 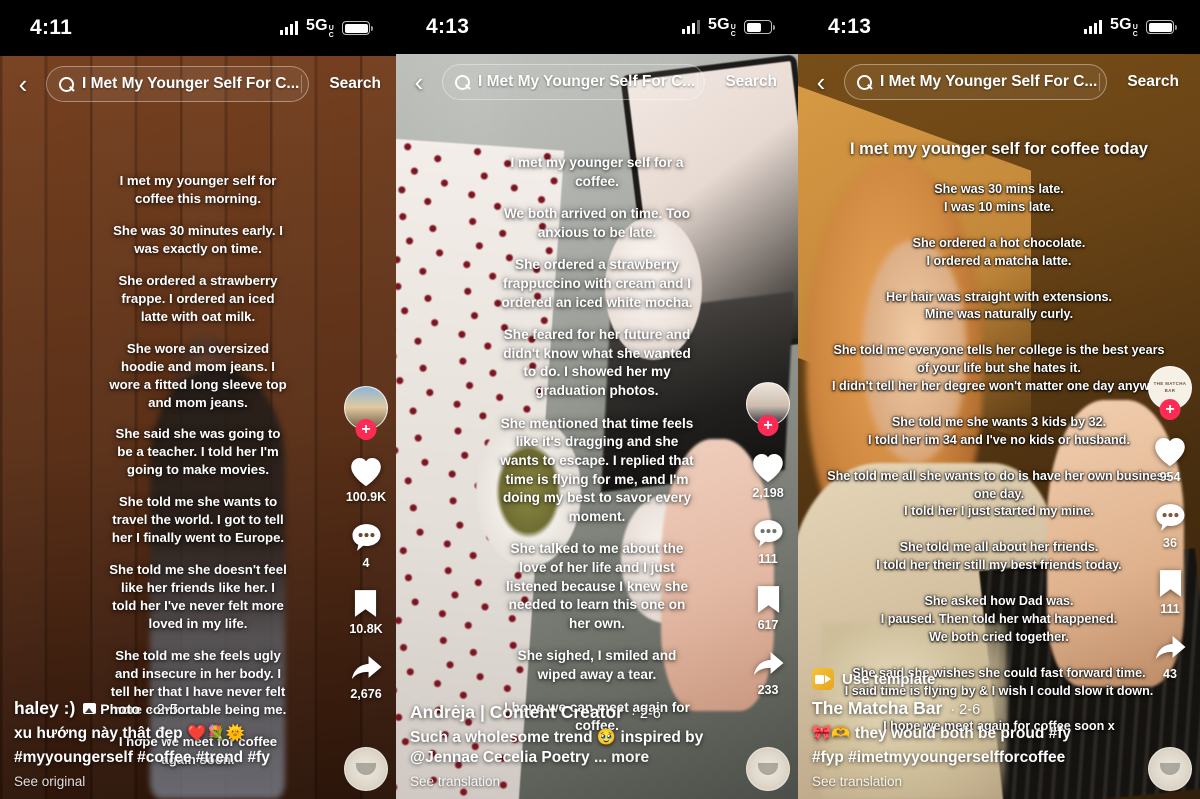 What do you see at coordinates (653, 287) in the screenshot?
I see `background-plush-toy` at bounding box center [653, 287].